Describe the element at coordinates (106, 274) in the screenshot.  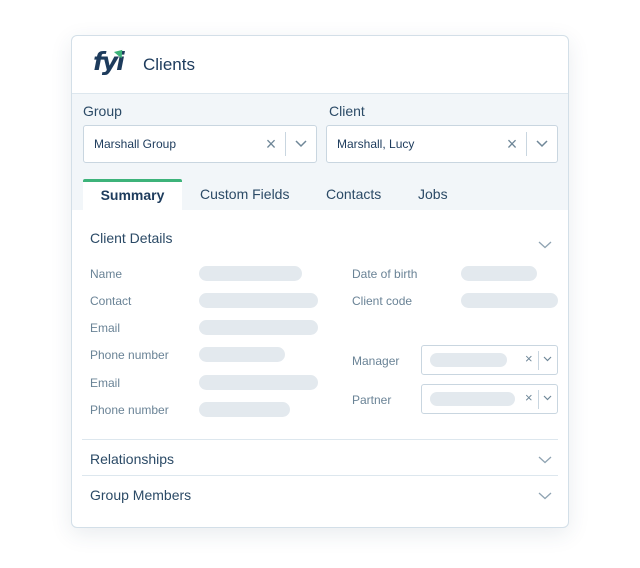
I see `field-label-name: Name` at that location.